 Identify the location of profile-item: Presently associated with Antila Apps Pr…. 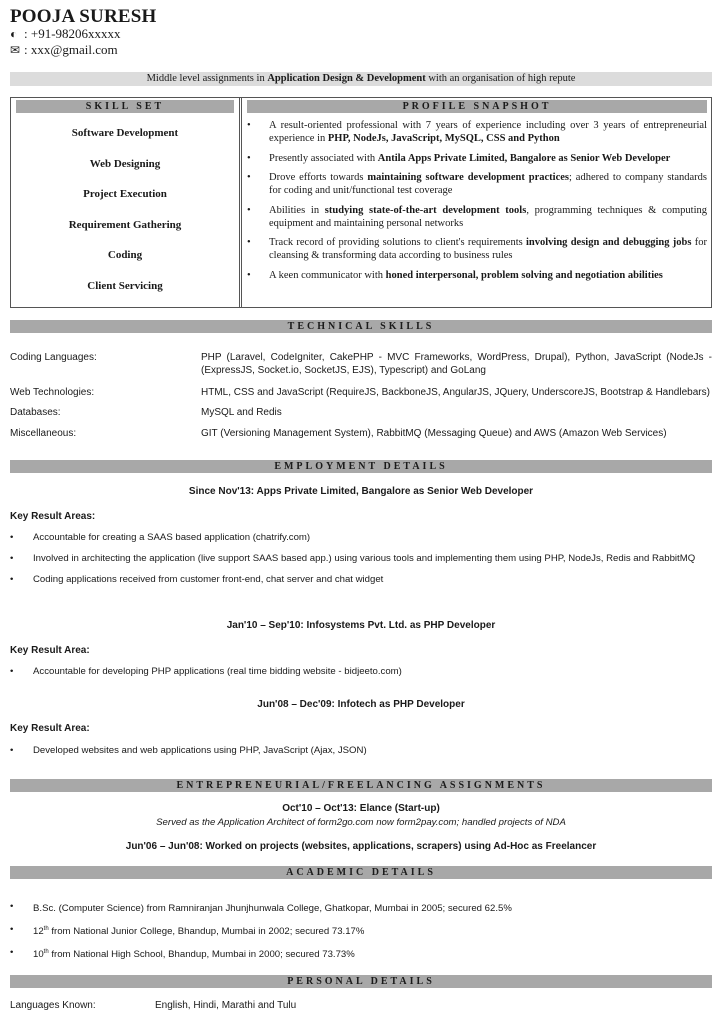
(477, 158).